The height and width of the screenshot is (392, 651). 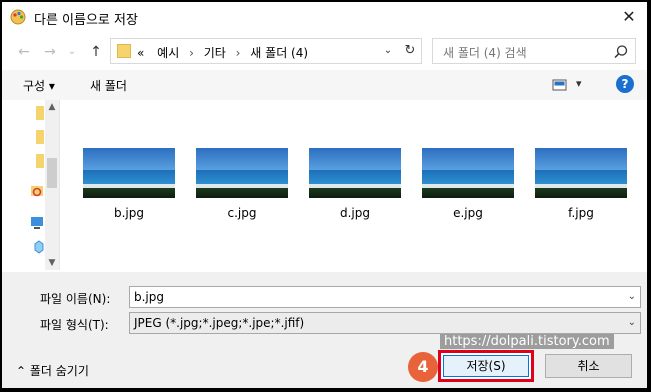 What do you see at coordinates (355, 213) in the screenshot?
I see `file-name: d.jpg` at bounding box center [355, 213].